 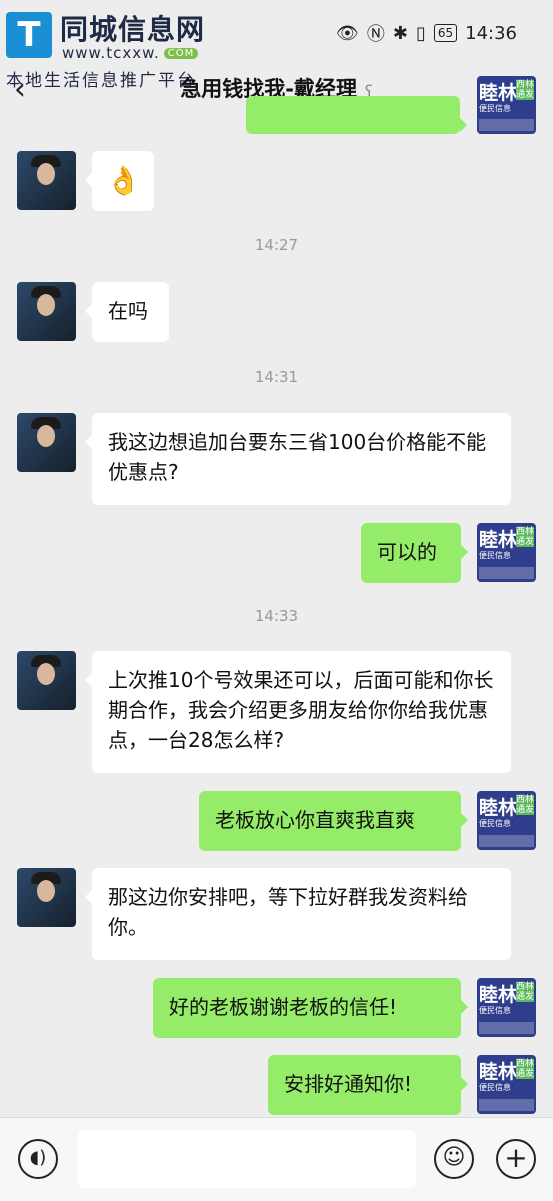 I want to click on vibrate-icon: ▯, so click(x=420, y=33).